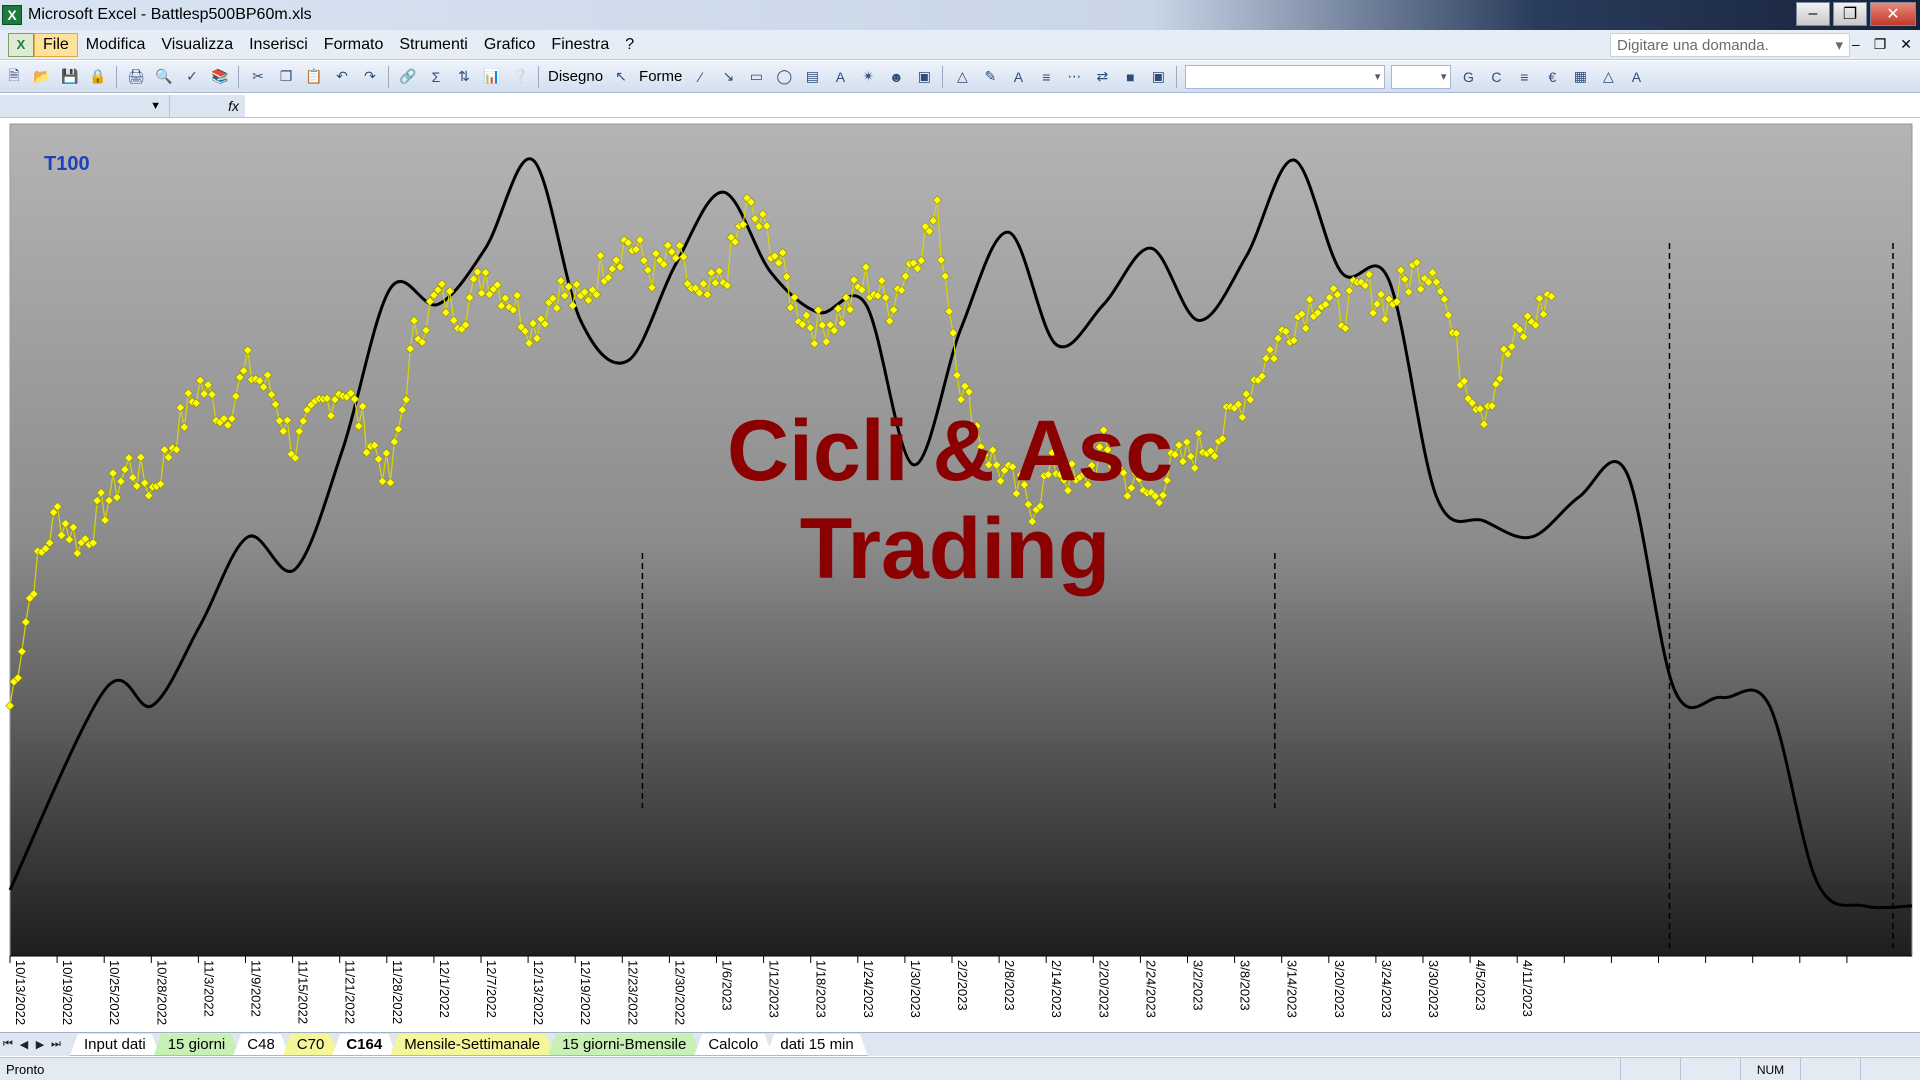 The height and width of the screenshot is (1080, 1920). Describe the element at coordinates (261, 1045) in the screenshot. I see `tab-c48: C48` at that location.